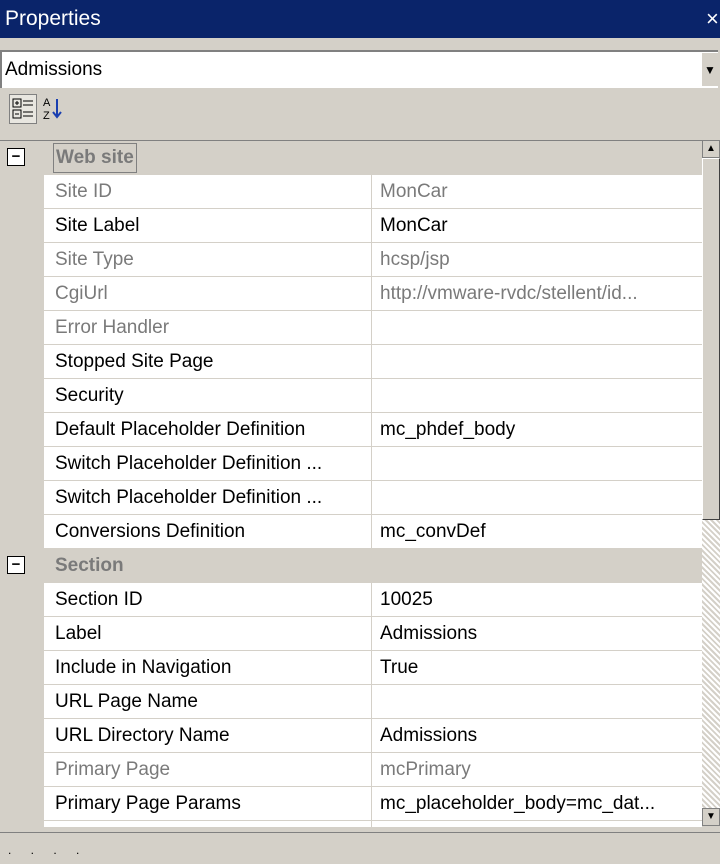  Describe the element at coordinates (359, 69) in the screenshot. I see `object-selector: Admissions ▼` at that location.